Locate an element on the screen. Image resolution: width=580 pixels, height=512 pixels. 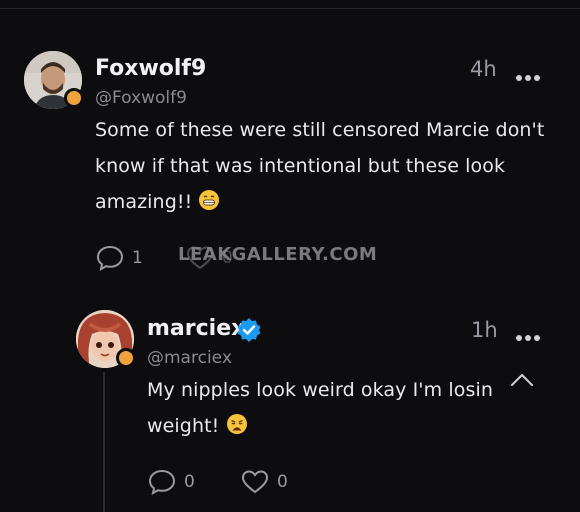
reply-reply-count: 0 is located at coordinates (189, 482).